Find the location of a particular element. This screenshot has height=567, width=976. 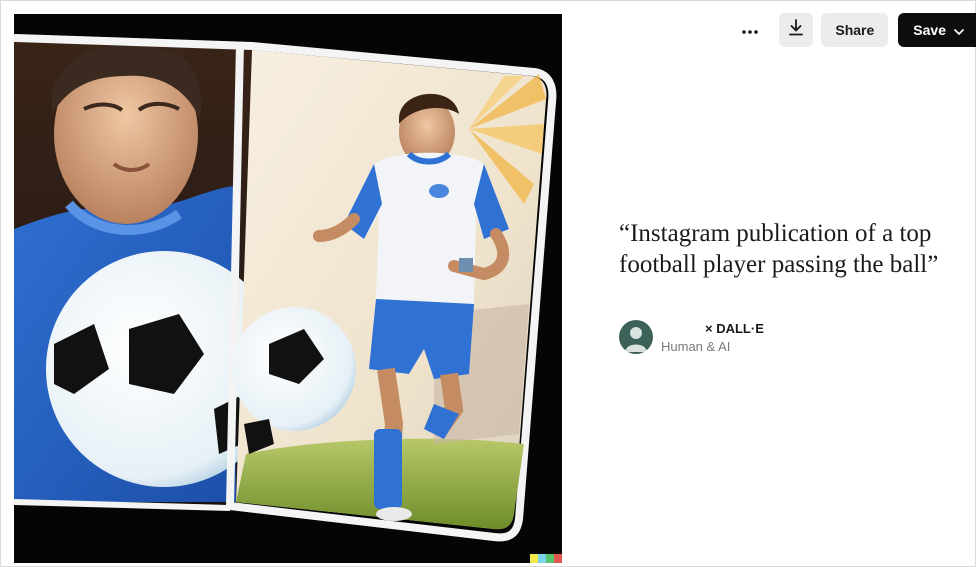

image-toolbar: Share Save is located at coordinates (854, 30).